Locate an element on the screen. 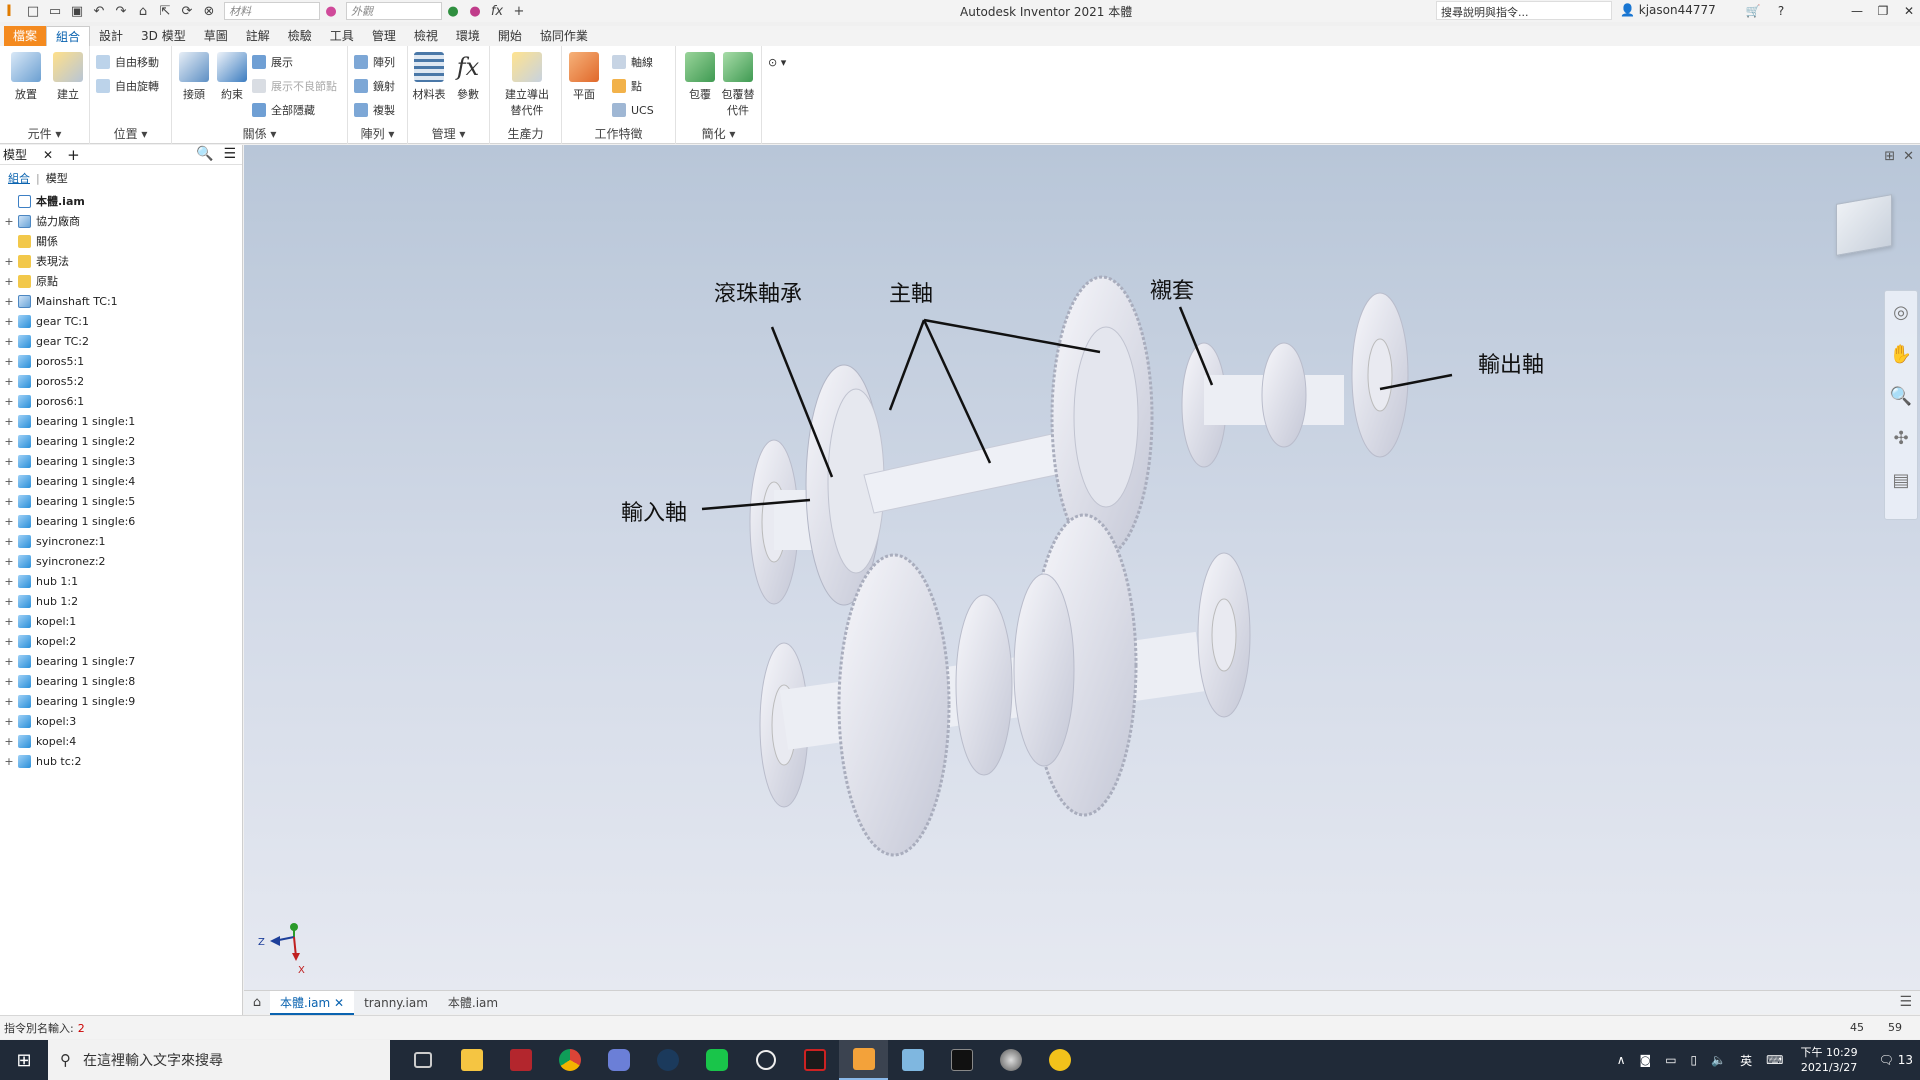 The height and width of the screenshot is (1080, 1920). browser-node: + bearing 1 single:8 is located at coordinates (123, 681).